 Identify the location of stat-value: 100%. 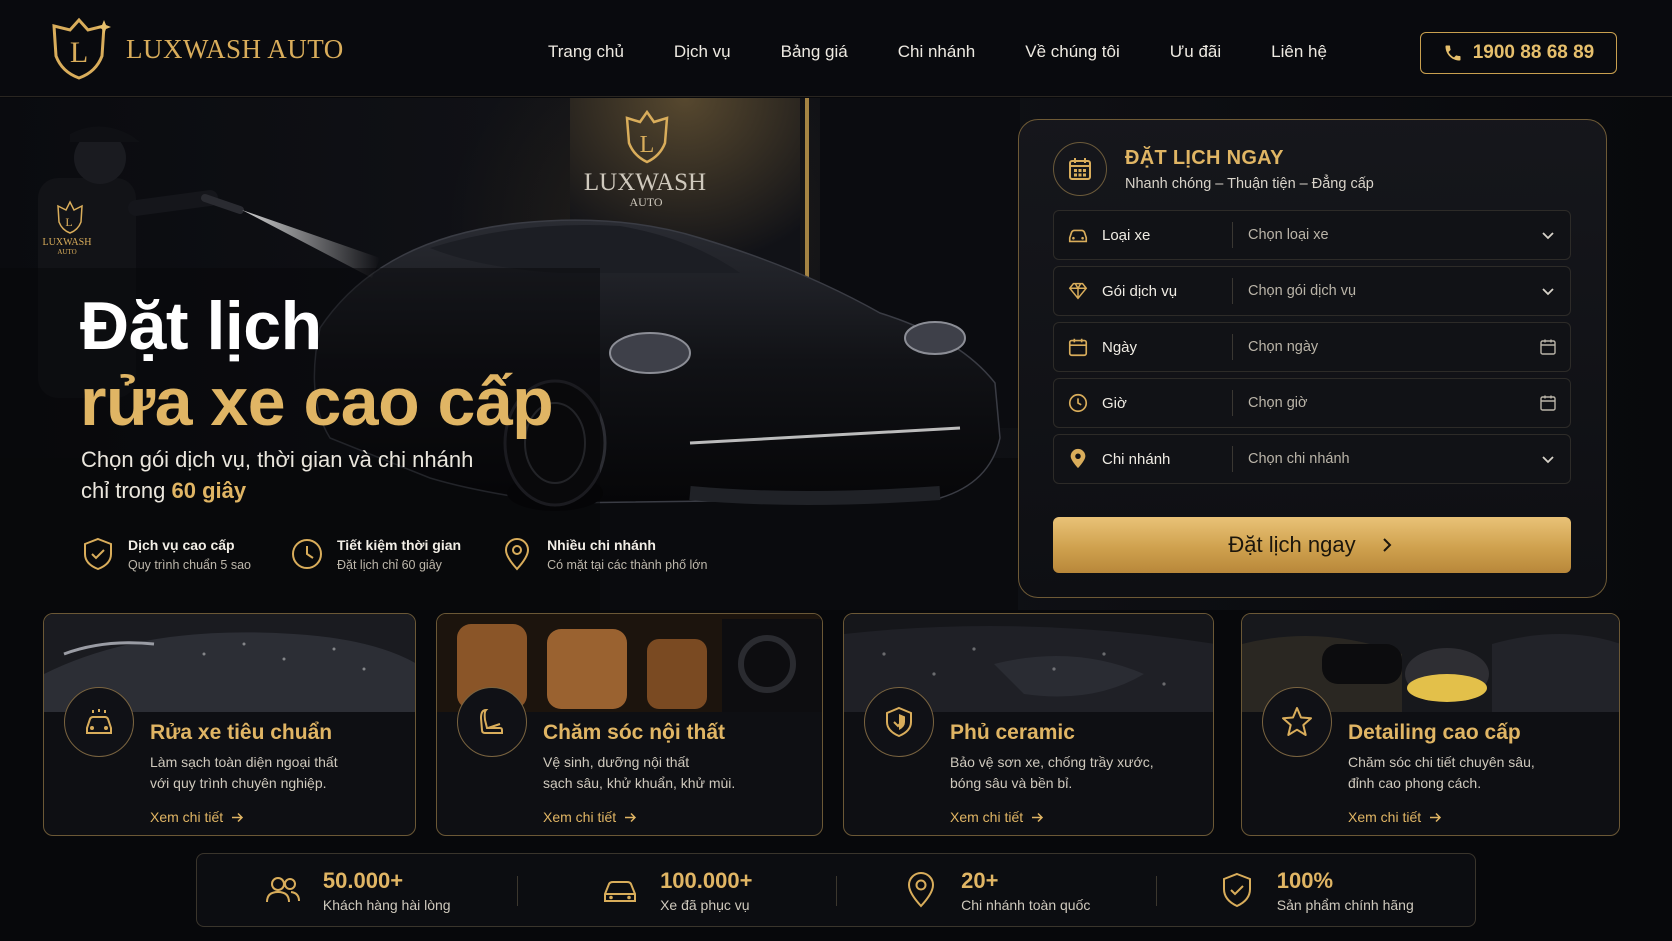
(1305, 880).